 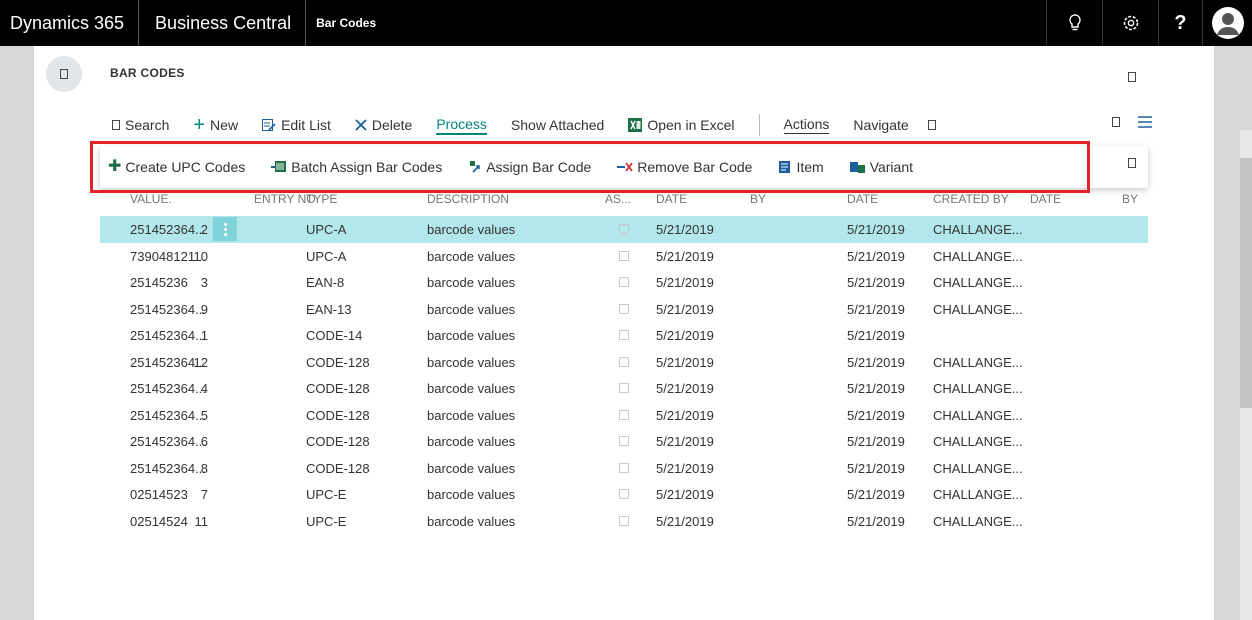 I want to click on col-header-date-3: DATE, so click(x=1045, y=199).